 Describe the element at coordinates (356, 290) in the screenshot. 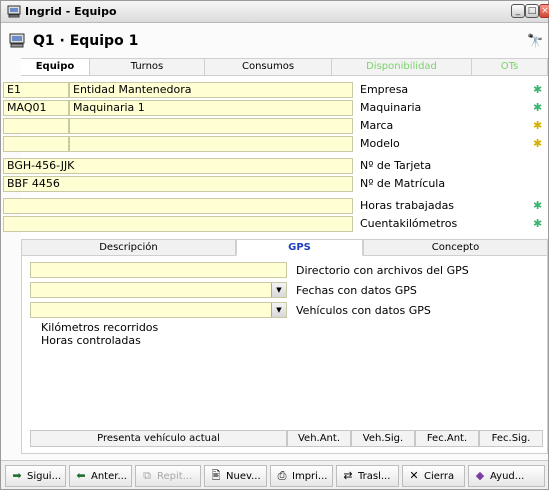

I see `fechas-label: Fechas con datos GPS` at that location.